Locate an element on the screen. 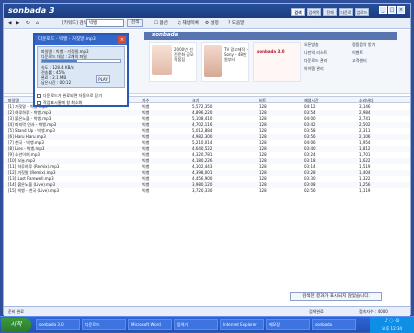 Image resolution: width=414 pixels, height=333 pixels. popup-title: 다운로드 - 빅뱅 - 거짓말.mp3 is located at coordinates (81, 40).